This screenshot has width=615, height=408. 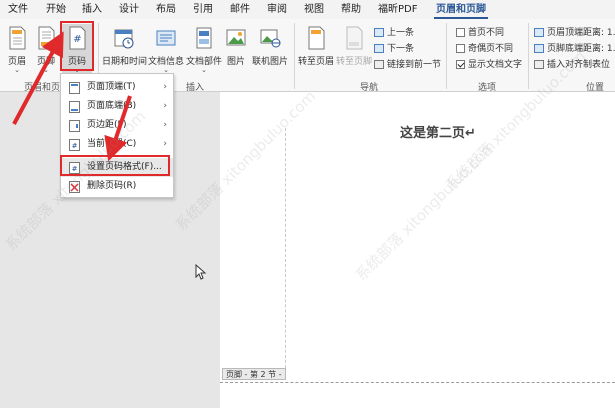 What do you see at coordinates (316, 38) in the screenshot?
I see `goto-header-icon` at bounding box center [316, 38].